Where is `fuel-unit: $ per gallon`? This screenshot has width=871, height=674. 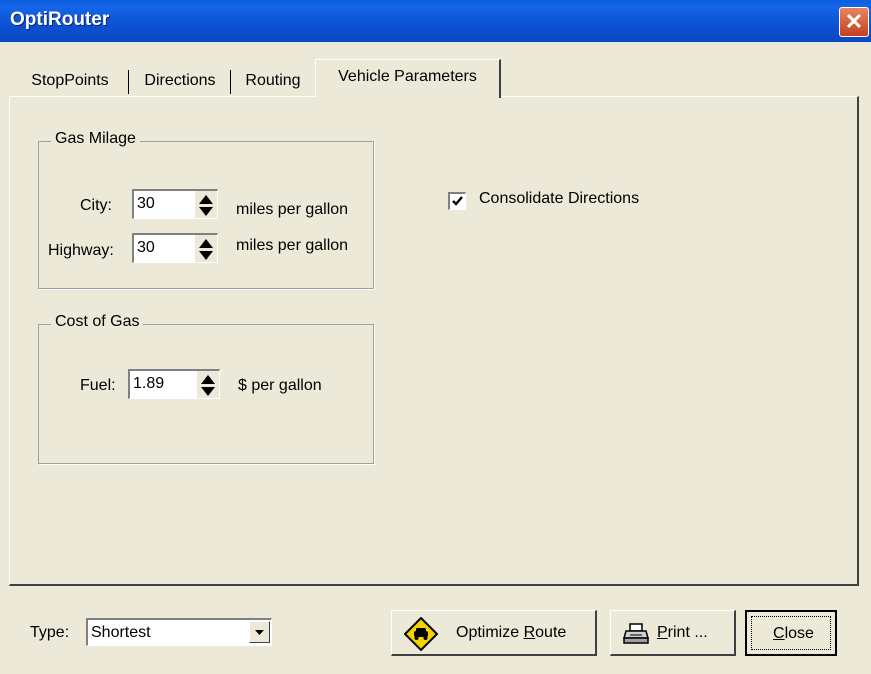 fuel-unit: $ per gallon is located at coordinates (280, 385).